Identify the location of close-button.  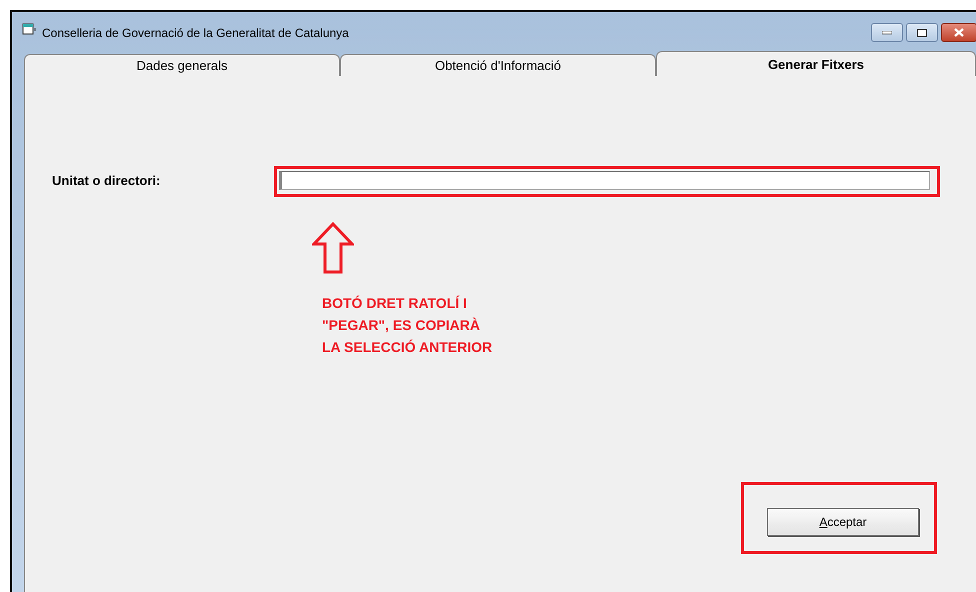
(958, 32).